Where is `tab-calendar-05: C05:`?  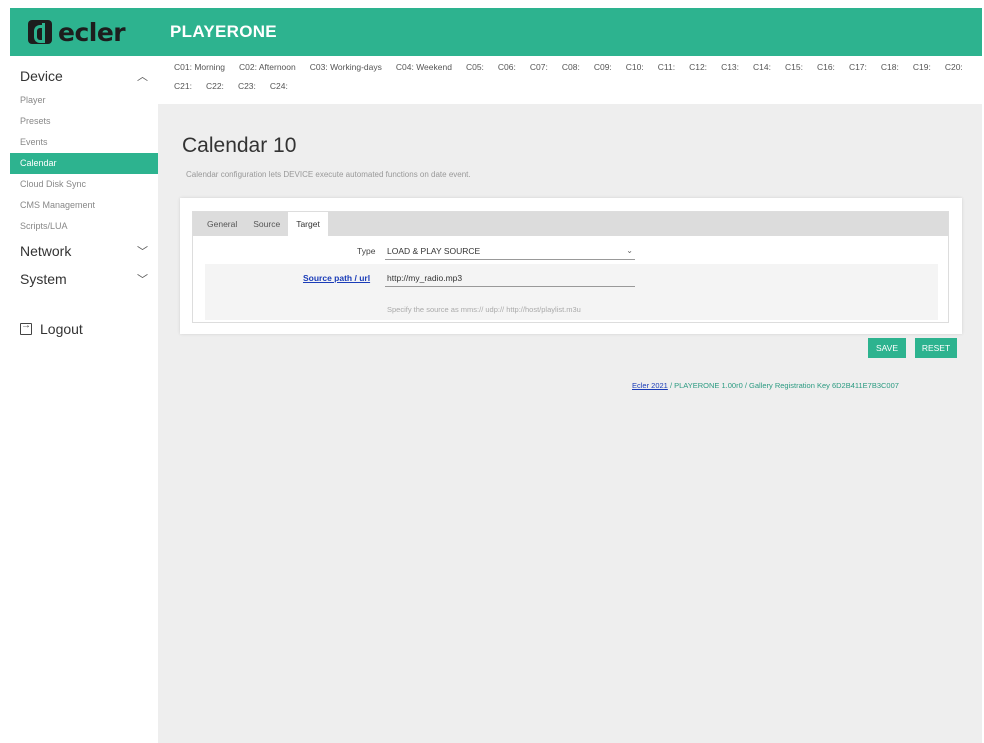 tab-calendar-05: C05: is located at coordinates (475, 67).